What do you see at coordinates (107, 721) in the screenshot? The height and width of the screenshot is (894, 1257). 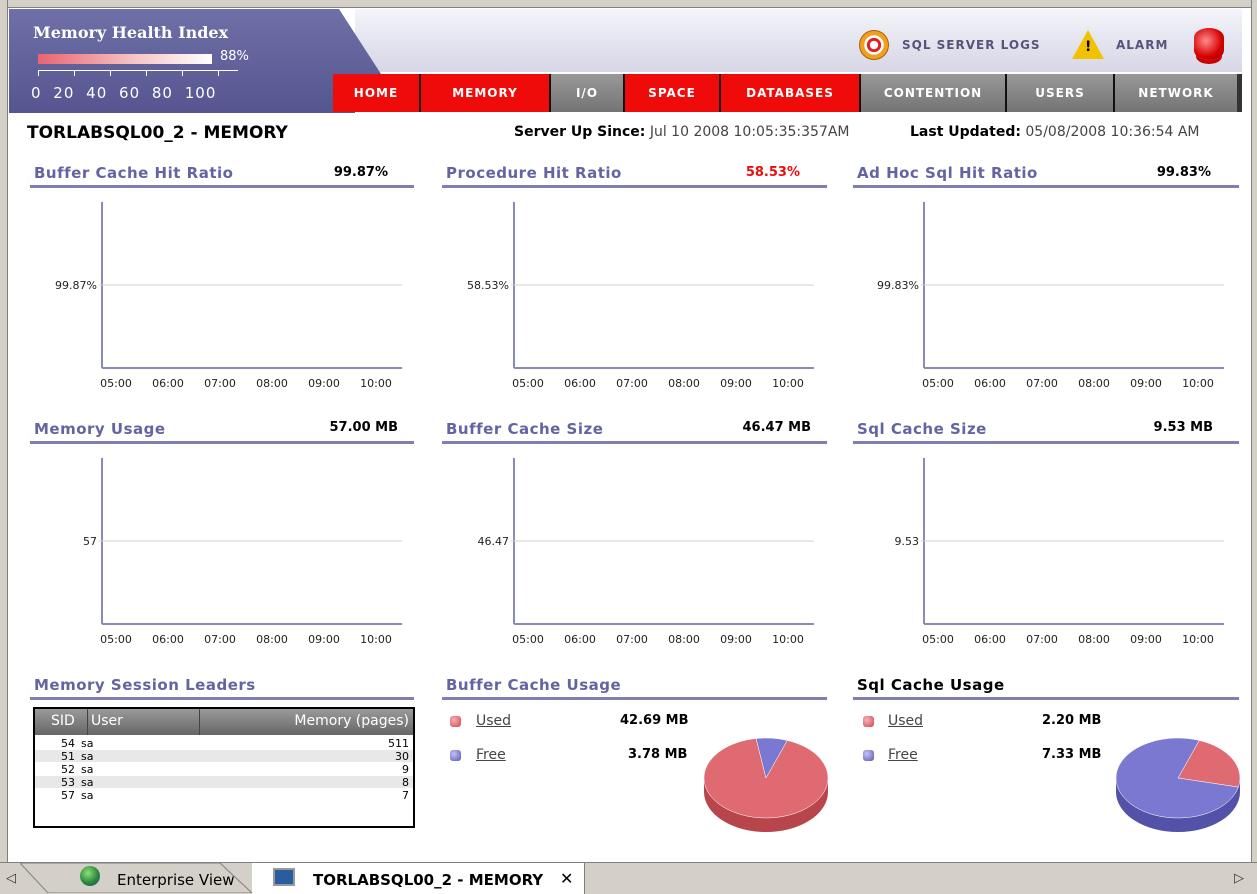 I see `column-header-user: User` at bounding box center [107, 721].